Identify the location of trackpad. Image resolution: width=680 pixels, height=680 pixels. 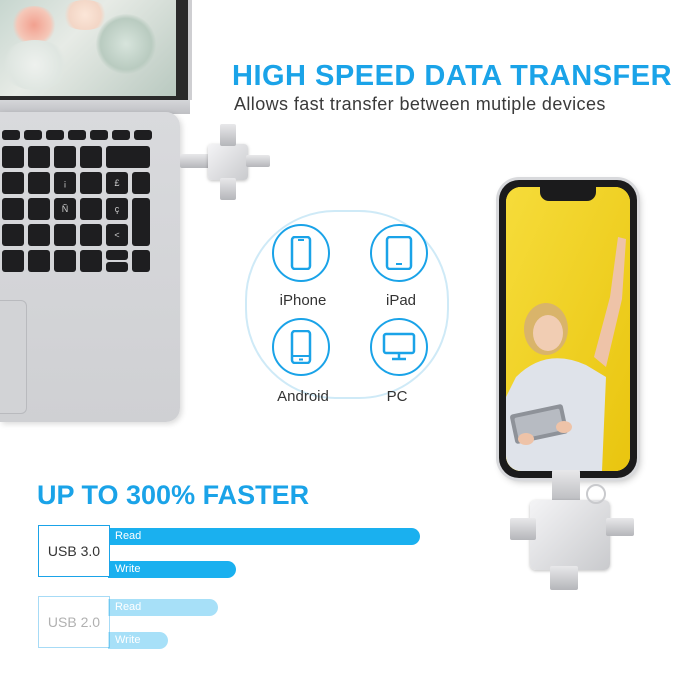
(13, 357).